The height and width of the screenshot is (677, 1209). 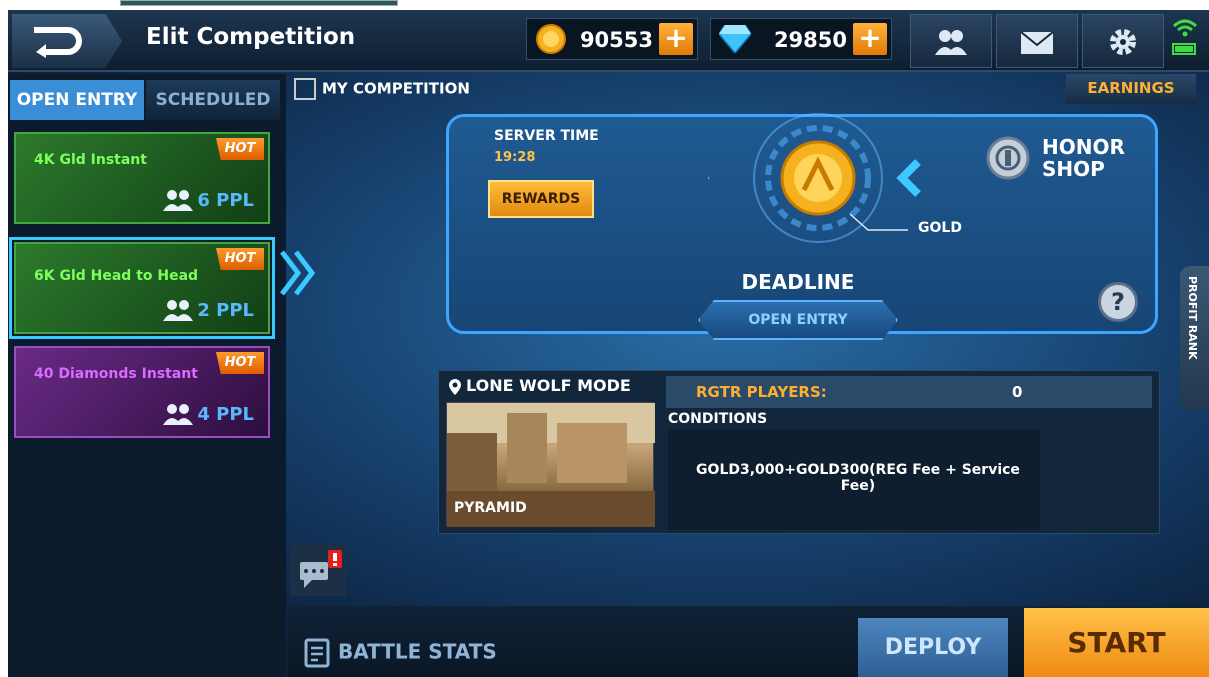 I want to click on chat-button, so click(x=318, y=570).